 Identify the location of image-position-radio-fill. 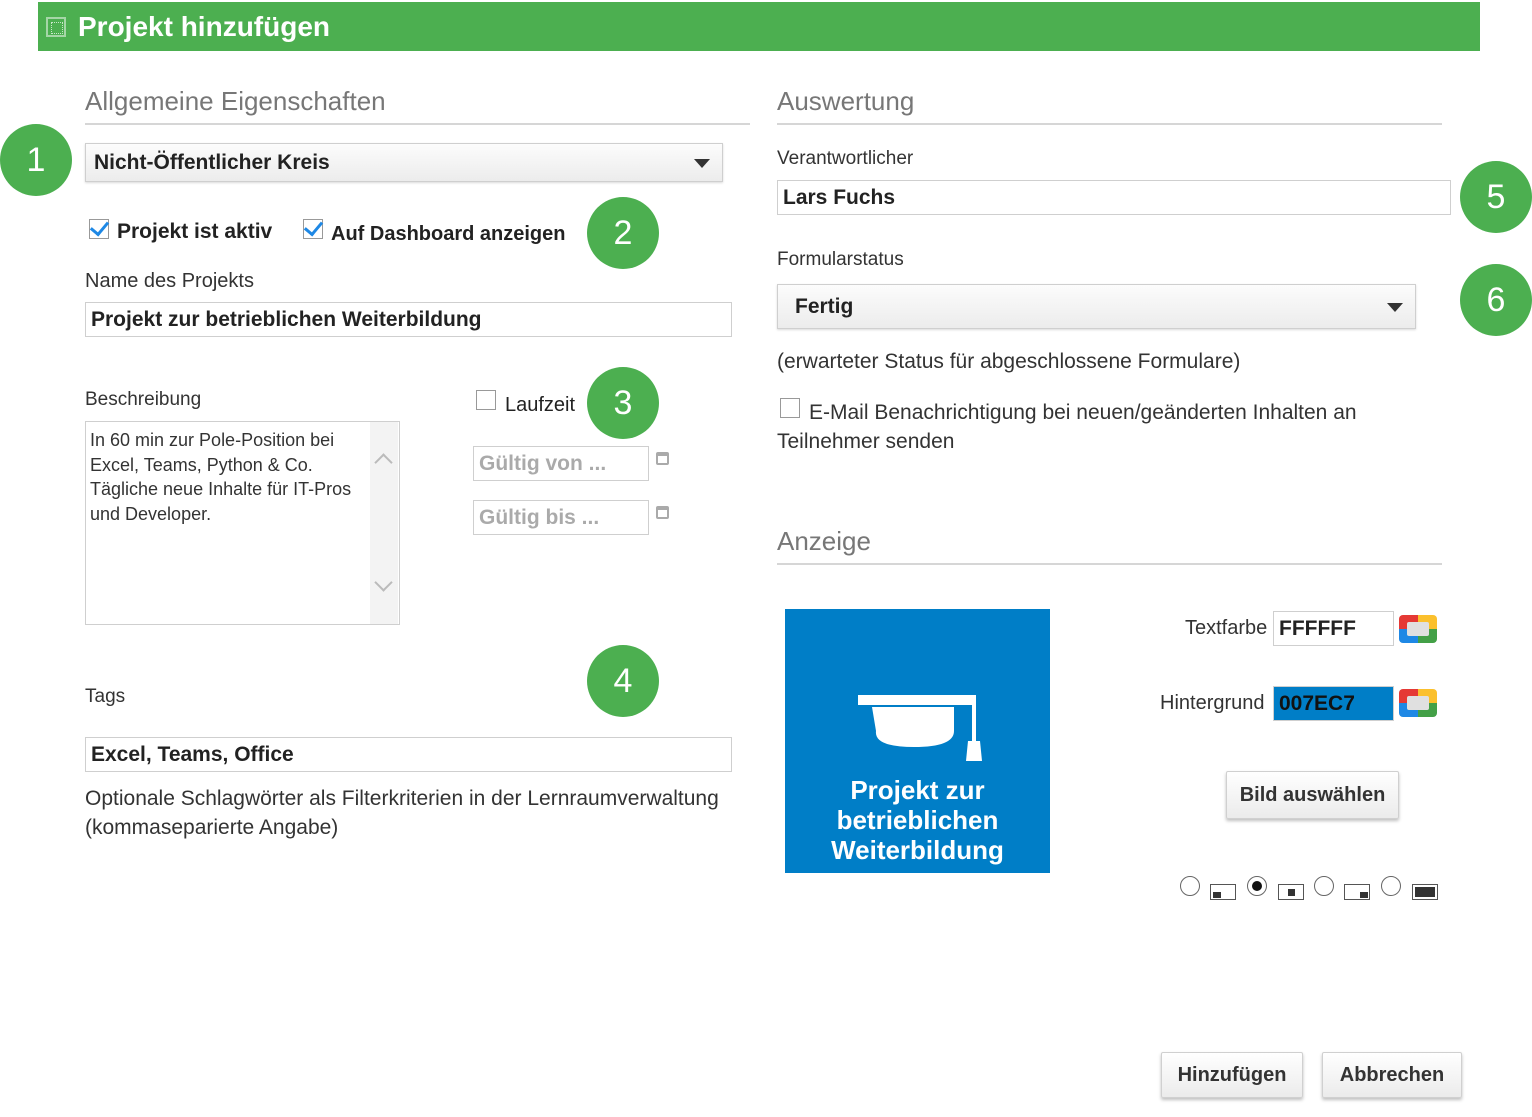
(1391, 886).